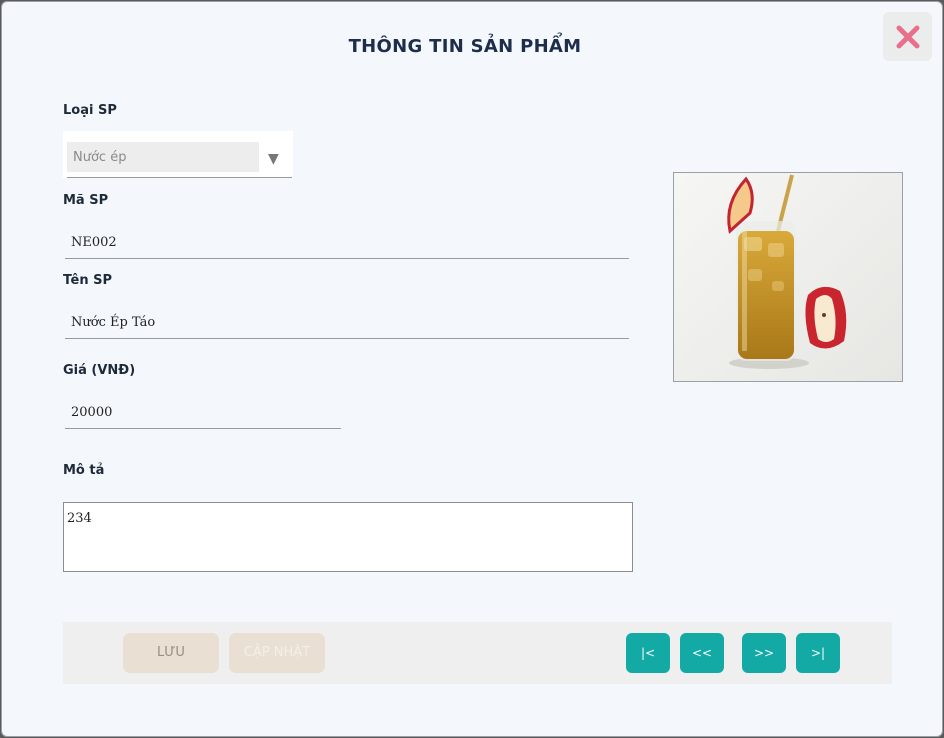 Image resolution: width=944 pixels, height=738 pixels. What do you see at coordinates (84, 470) in the screenshot?
I see `description-label: Mô tả` at bounding box center [84, 470].